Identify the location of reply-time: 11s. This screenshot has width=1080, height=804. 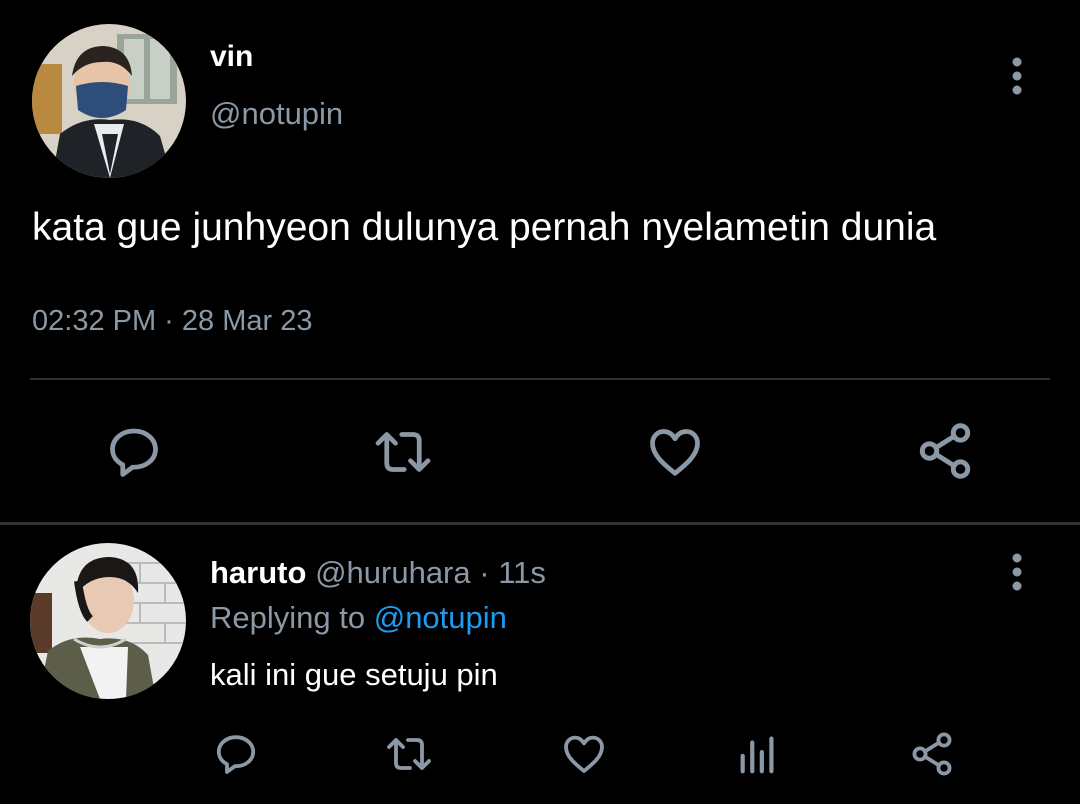
(522, 572).